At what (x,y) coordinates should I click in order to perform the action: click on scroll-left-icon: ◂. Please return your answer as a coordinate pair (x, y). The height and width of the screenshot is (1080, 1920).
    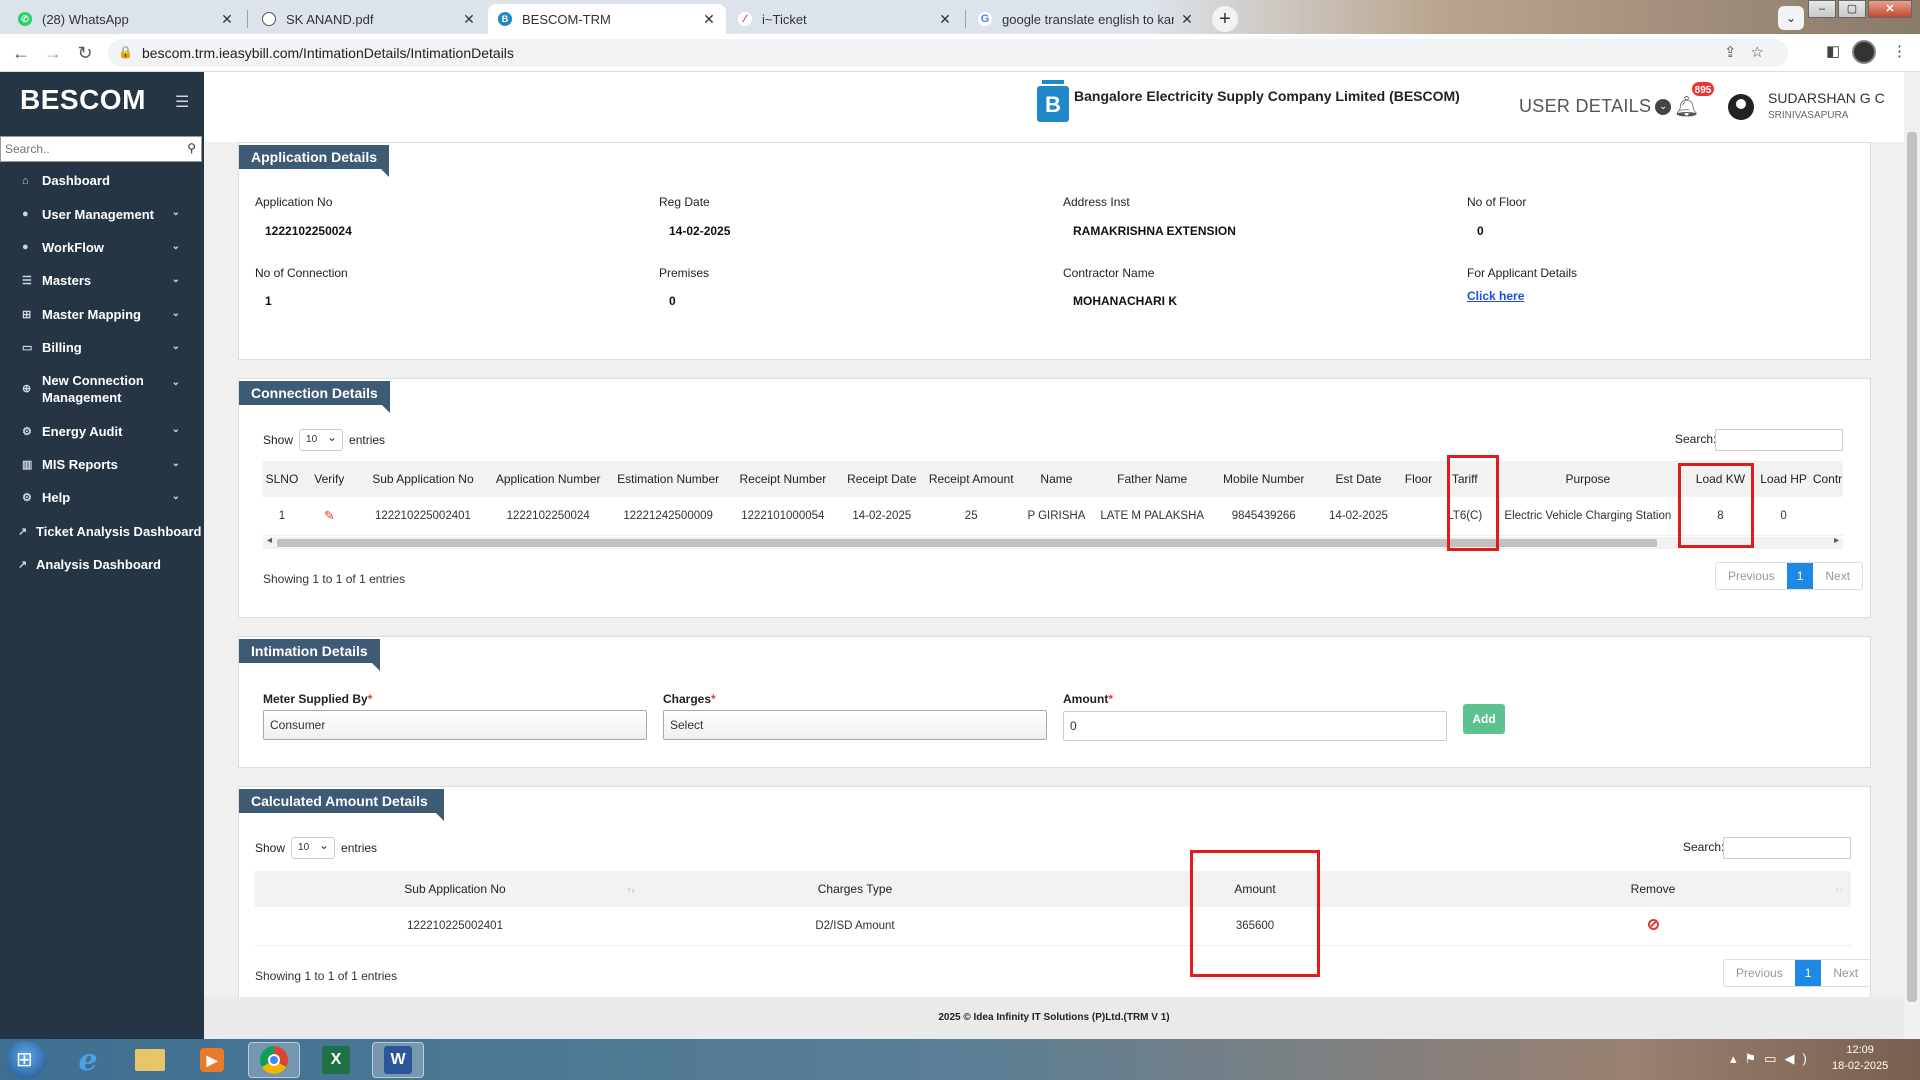
    Looking at the image, I should click on (269, 540).